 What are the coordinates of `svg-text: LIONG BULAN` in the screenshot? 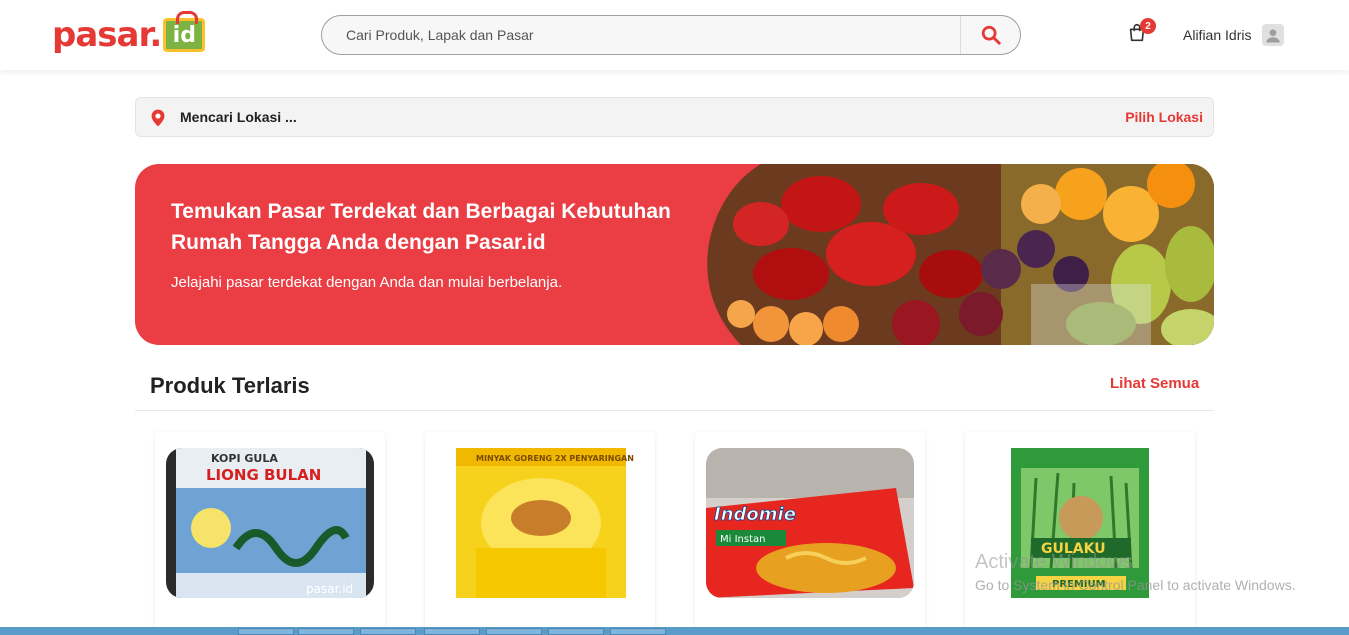 It's located at (263, 475).